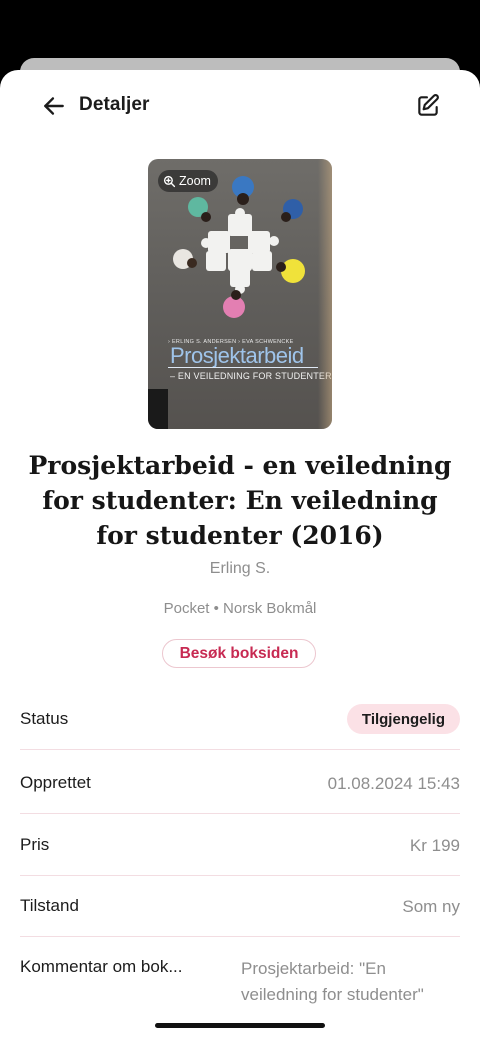  What do you see at coordinates (434, 845) in the screenshot?
I see `price-value: Kr 199` at bounding box center [434, 845].